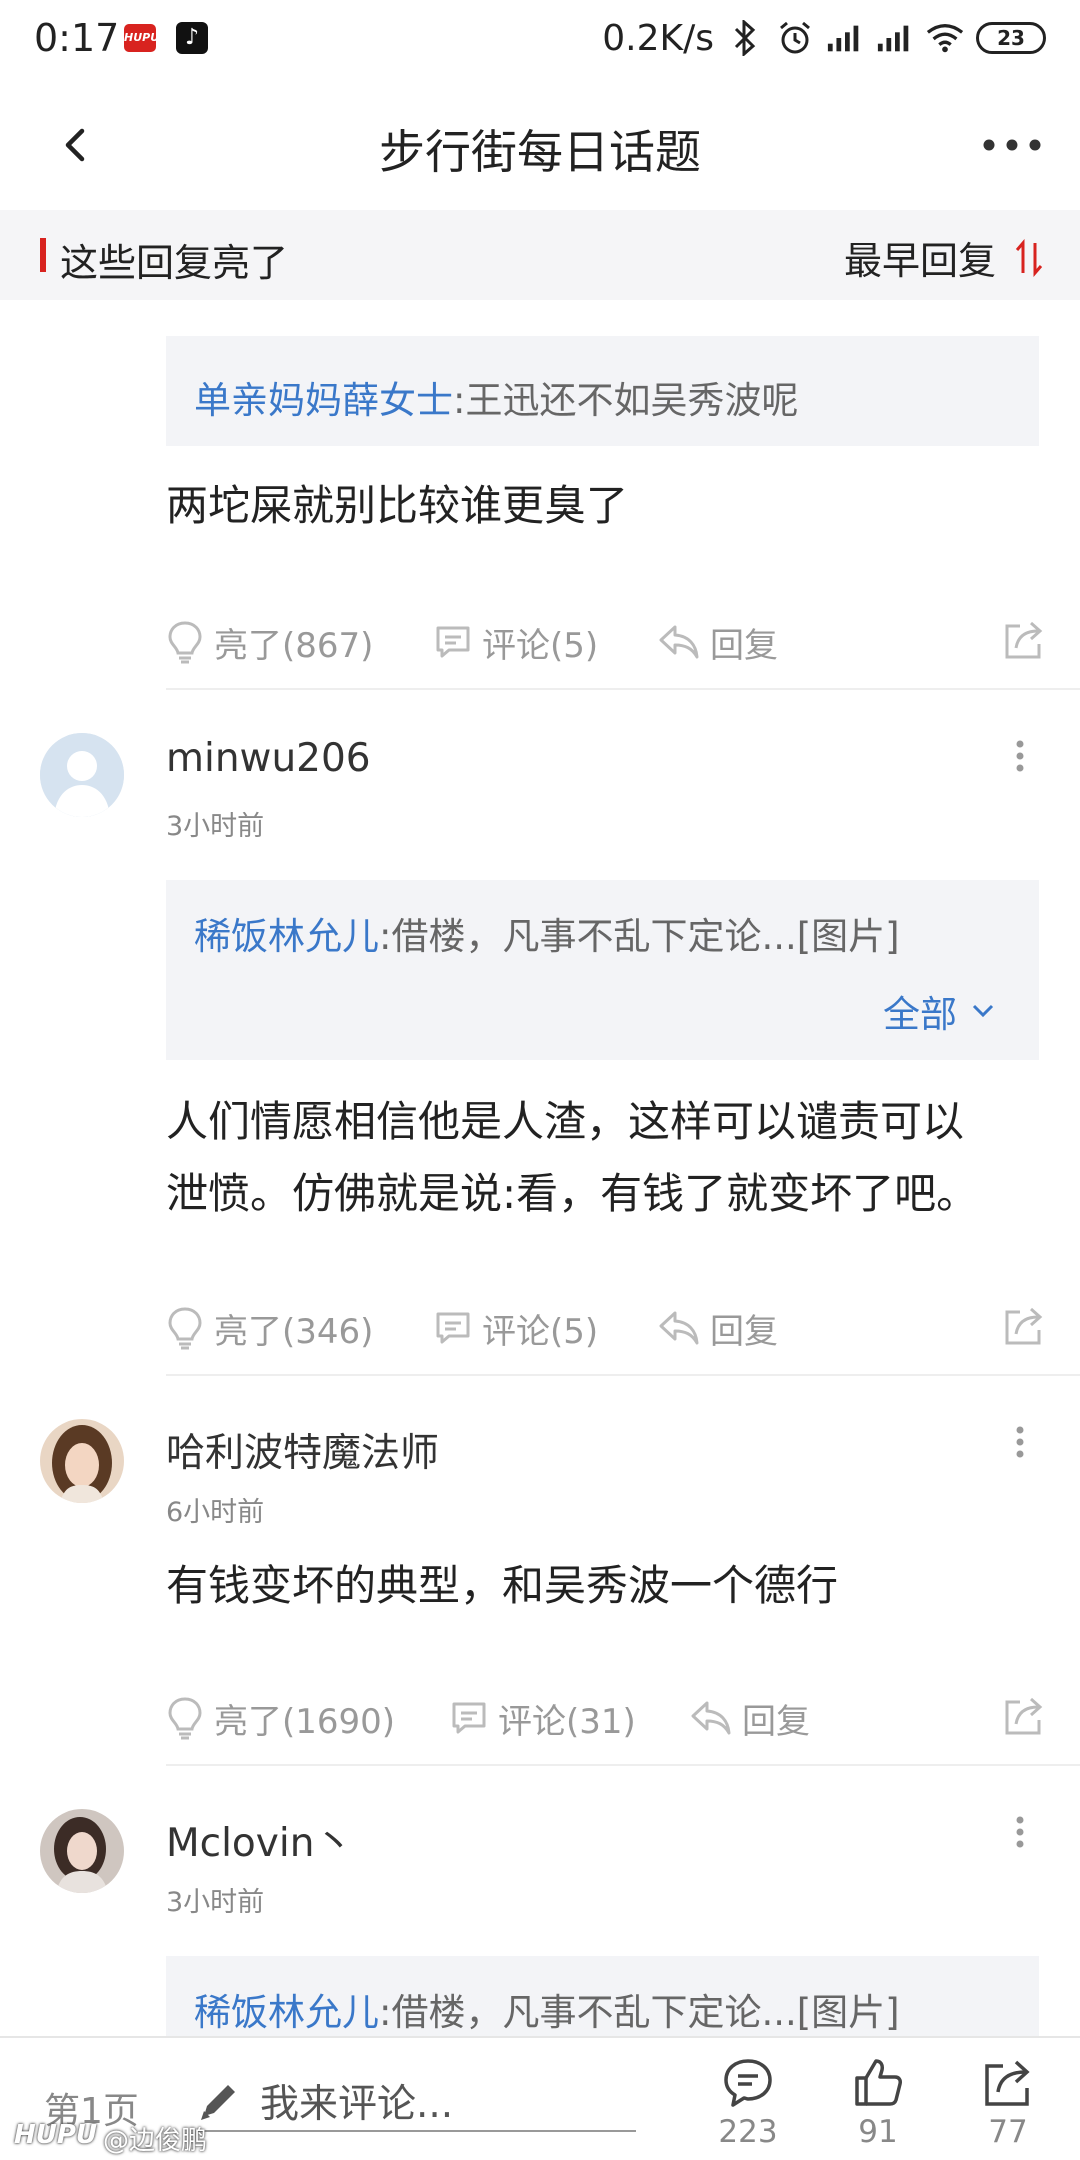 The height and width of the screenshot is (2160, 1080). I want to click on watermark-logo: HUPU, so click(56, 2135).